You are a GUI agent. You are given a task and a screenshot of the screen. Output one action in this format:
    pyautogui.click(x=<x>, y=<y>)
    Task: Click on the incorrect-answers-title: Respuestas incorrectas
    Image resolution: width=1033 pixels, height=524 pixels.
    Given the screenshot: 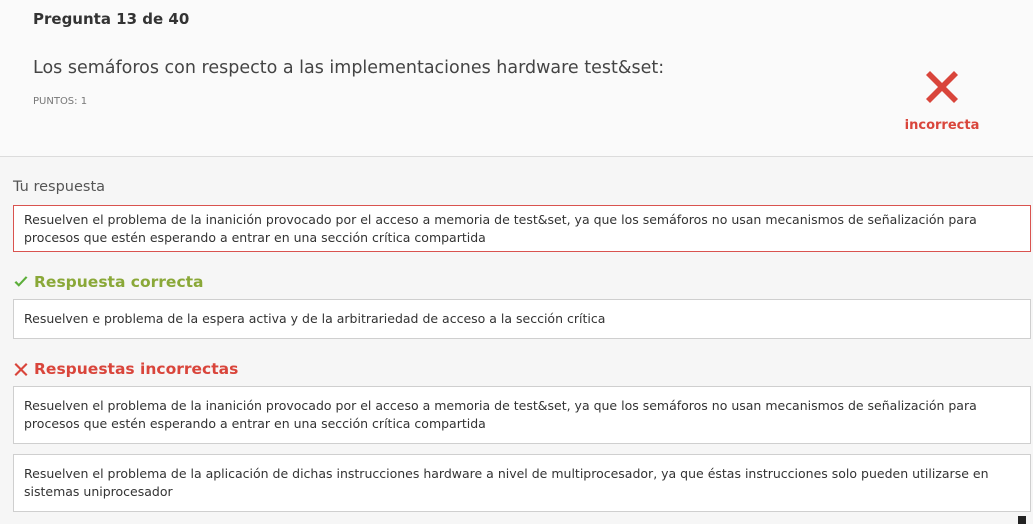 What is the action you would take?
    pyautogui.click(x=125, y=369)
    